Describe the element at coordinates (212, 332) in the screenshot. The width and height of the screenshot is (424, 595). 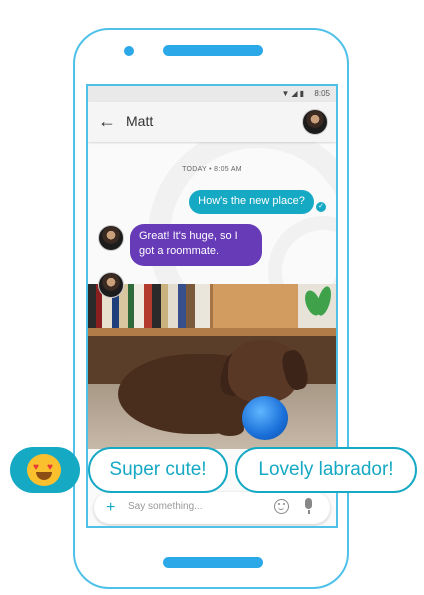
I see `photo-shelf-board` at that location.